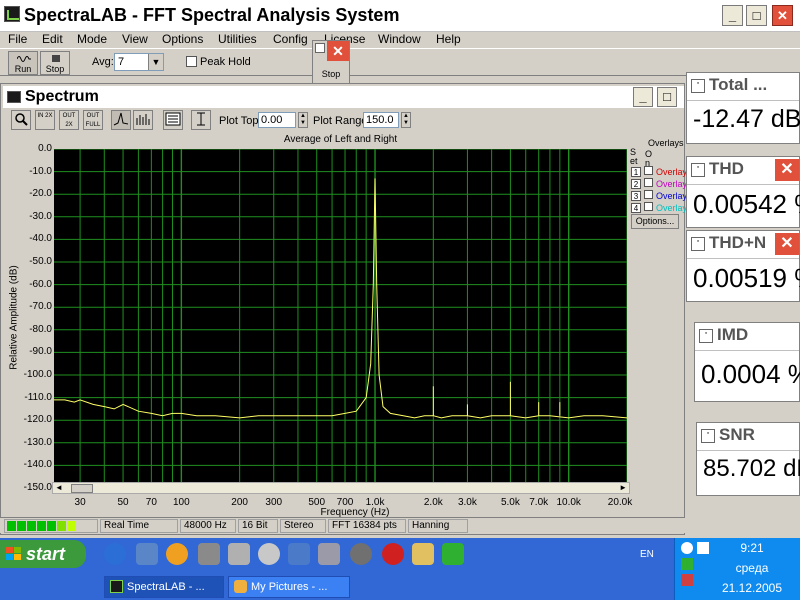 The height and width of the screenshot is (600, 800). Describe the element at coordinates (240, 586) in the screenshot. I see `folder-icon` at that location.